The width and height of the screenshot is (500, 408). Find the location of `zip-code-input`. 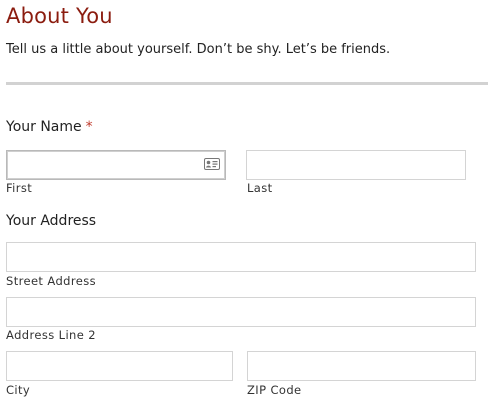

zip-code-input is located at coordinates (361, 366).